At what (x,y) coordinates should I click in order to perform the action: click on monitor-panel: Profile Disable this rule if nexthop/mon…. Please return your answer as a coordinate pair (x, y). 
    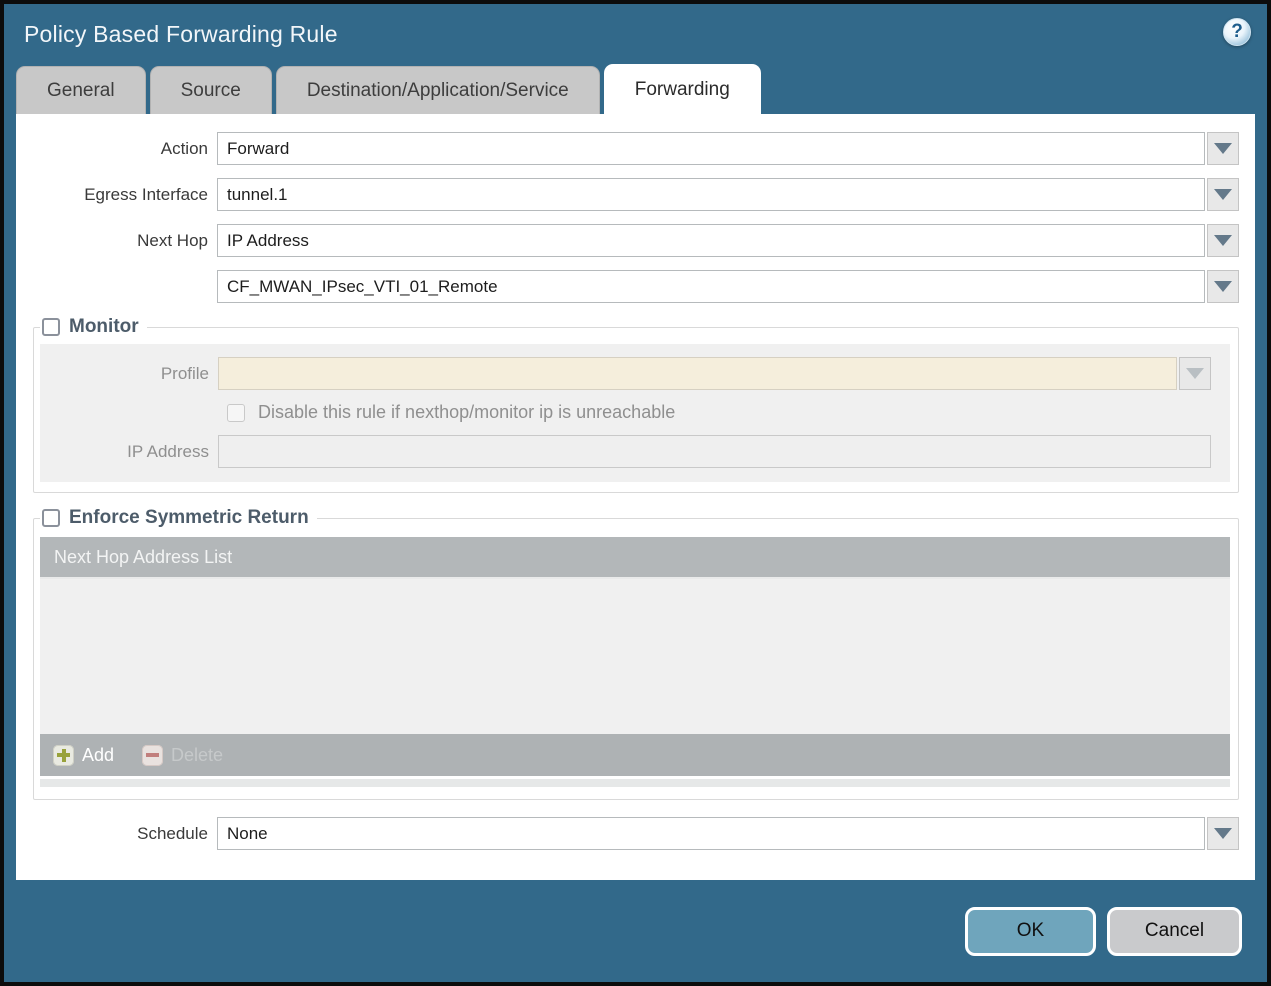
    Looking at the image, I should click on (635, 413).